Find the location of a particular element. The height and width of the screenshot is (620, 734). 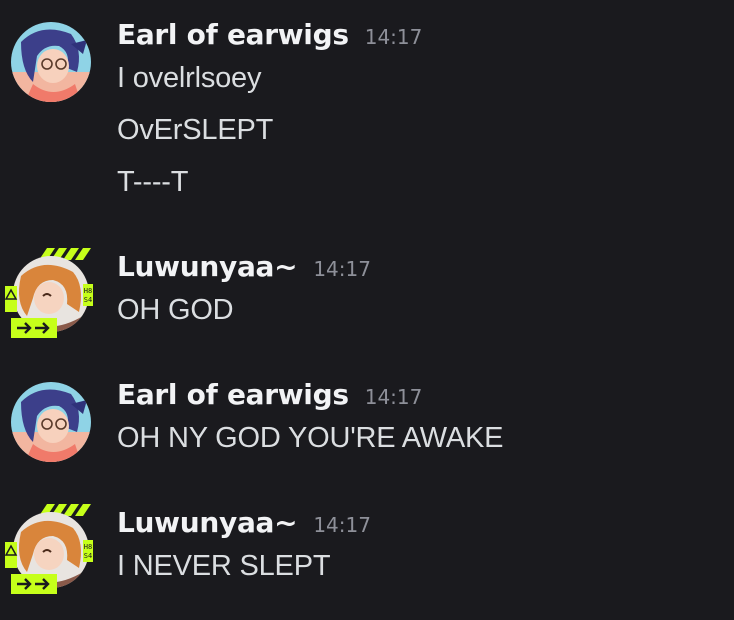

message-text: OH NY GOD YOU'RE AWAKE is located at coordinates (310, 438).